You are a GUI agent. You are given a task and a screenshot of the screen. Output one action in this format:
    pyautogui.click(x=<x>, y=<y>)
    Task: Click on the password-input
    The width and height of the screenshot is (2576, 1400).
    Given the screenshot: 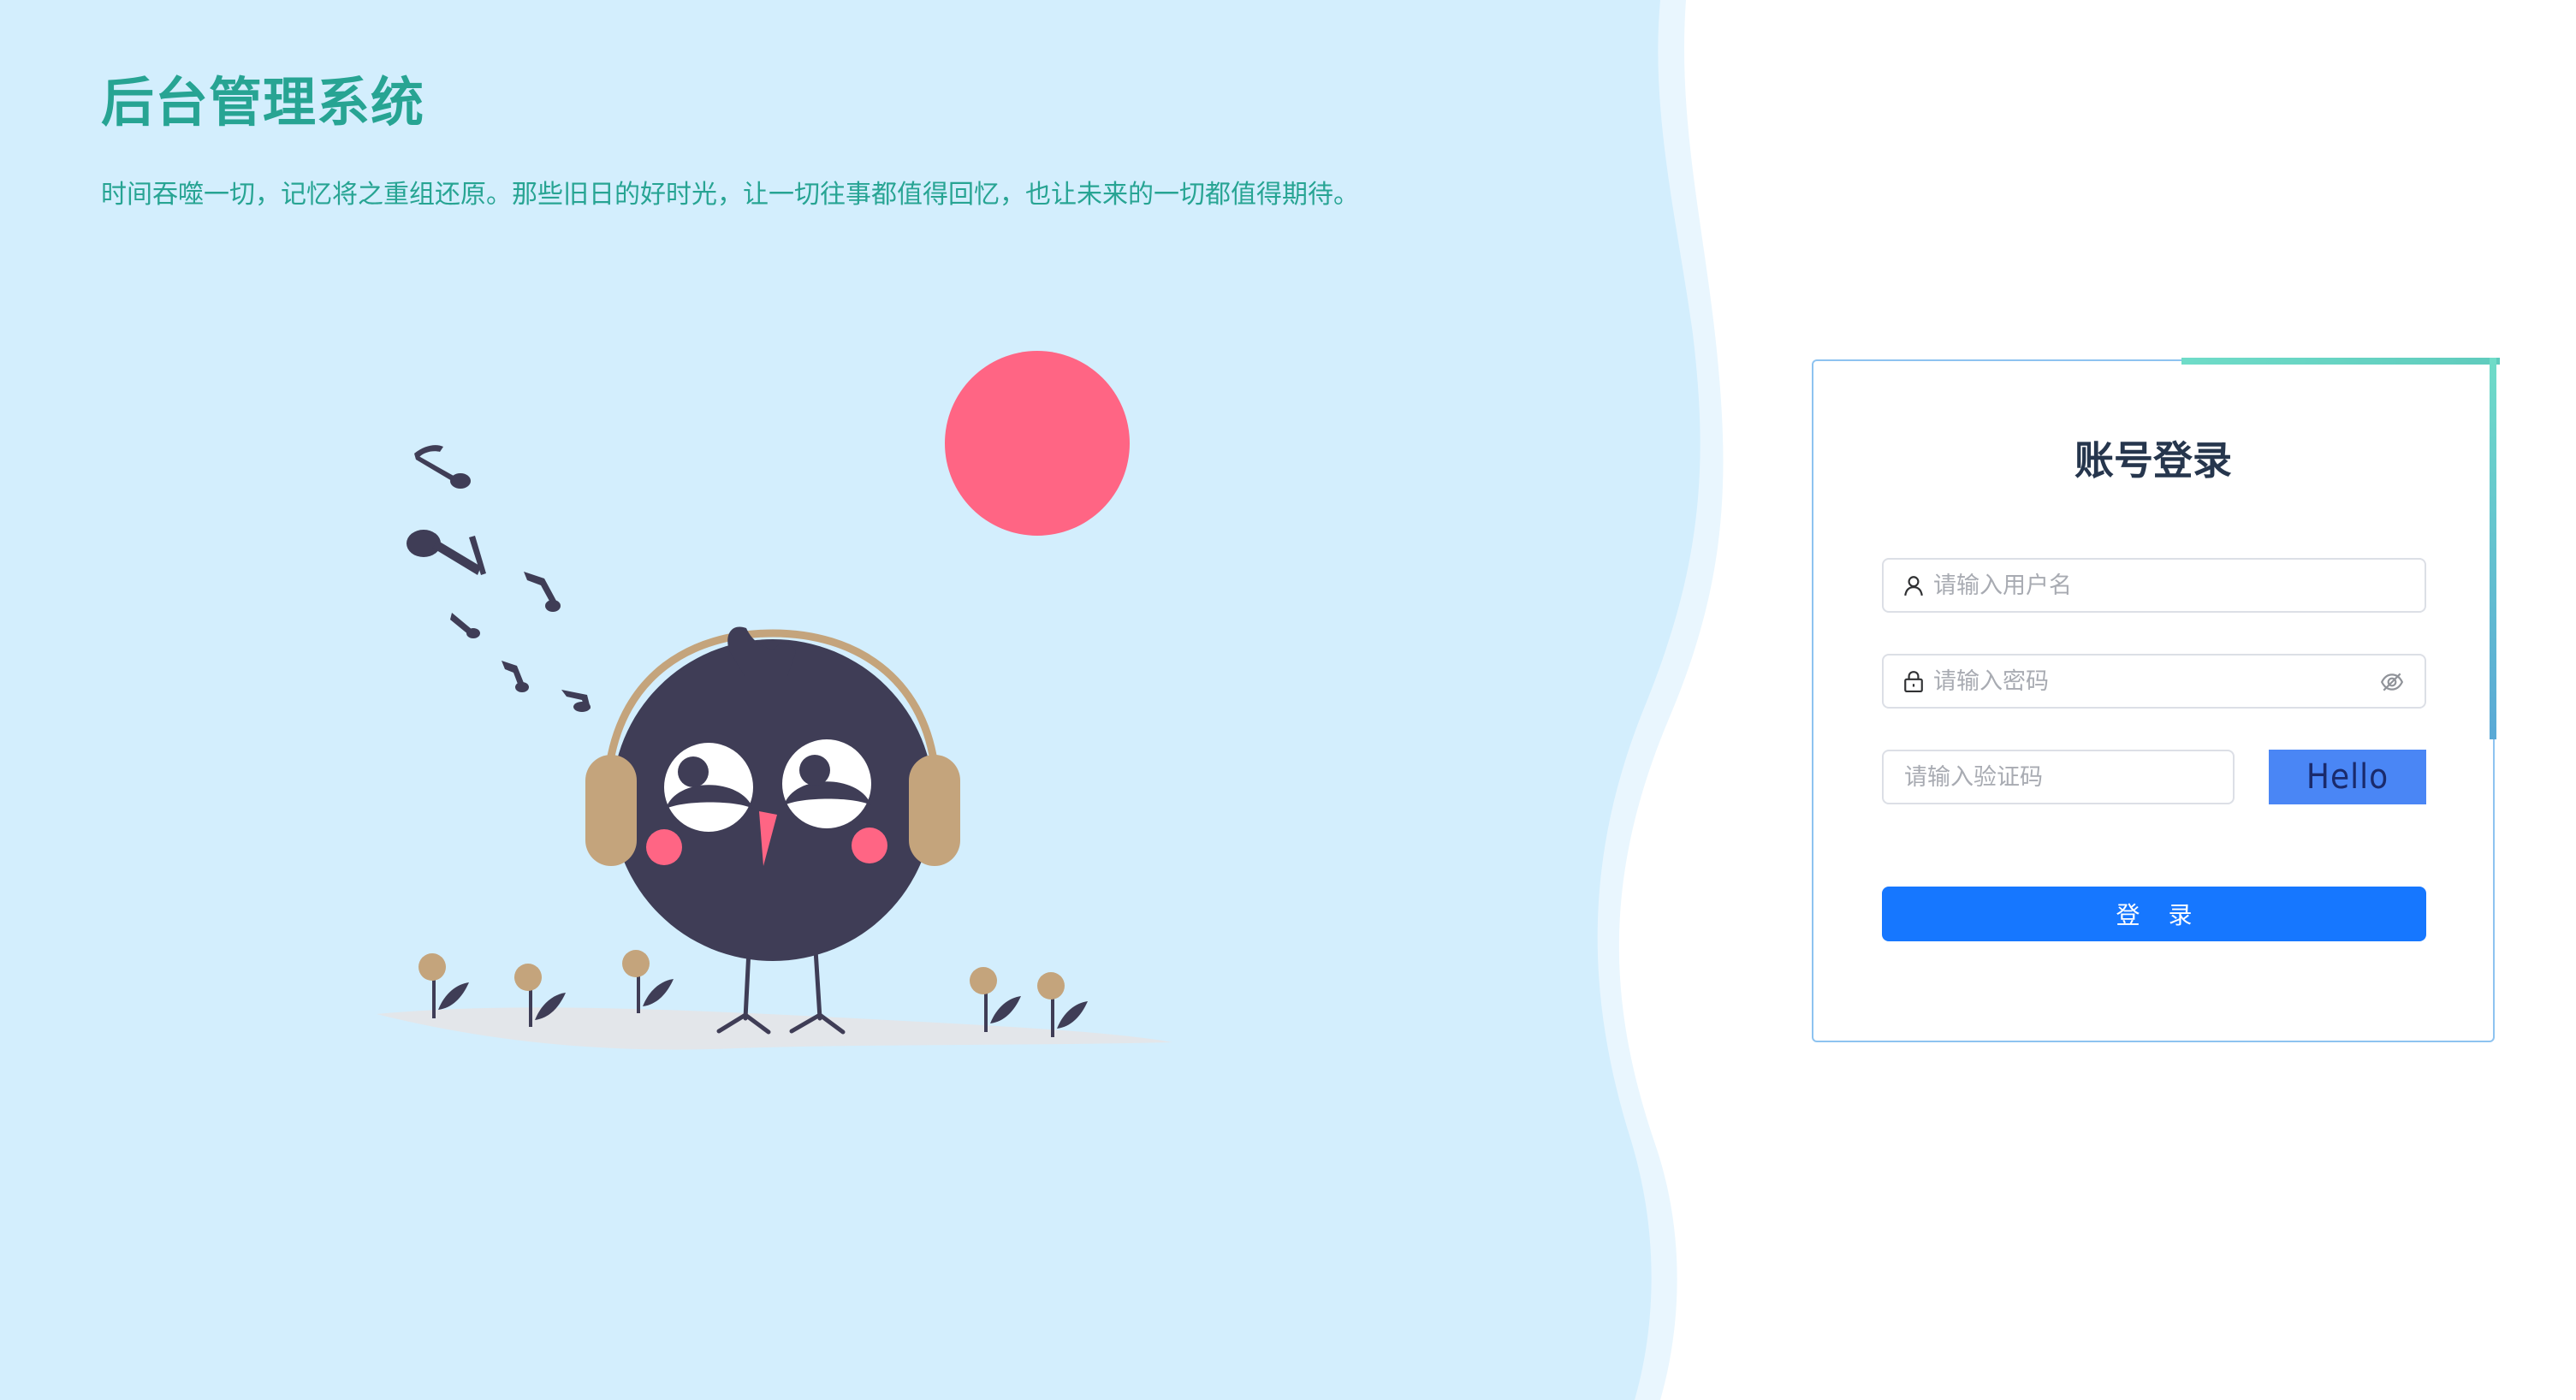 What is the action you would take?
    pyautogui.click(x=2154, y=681)
    